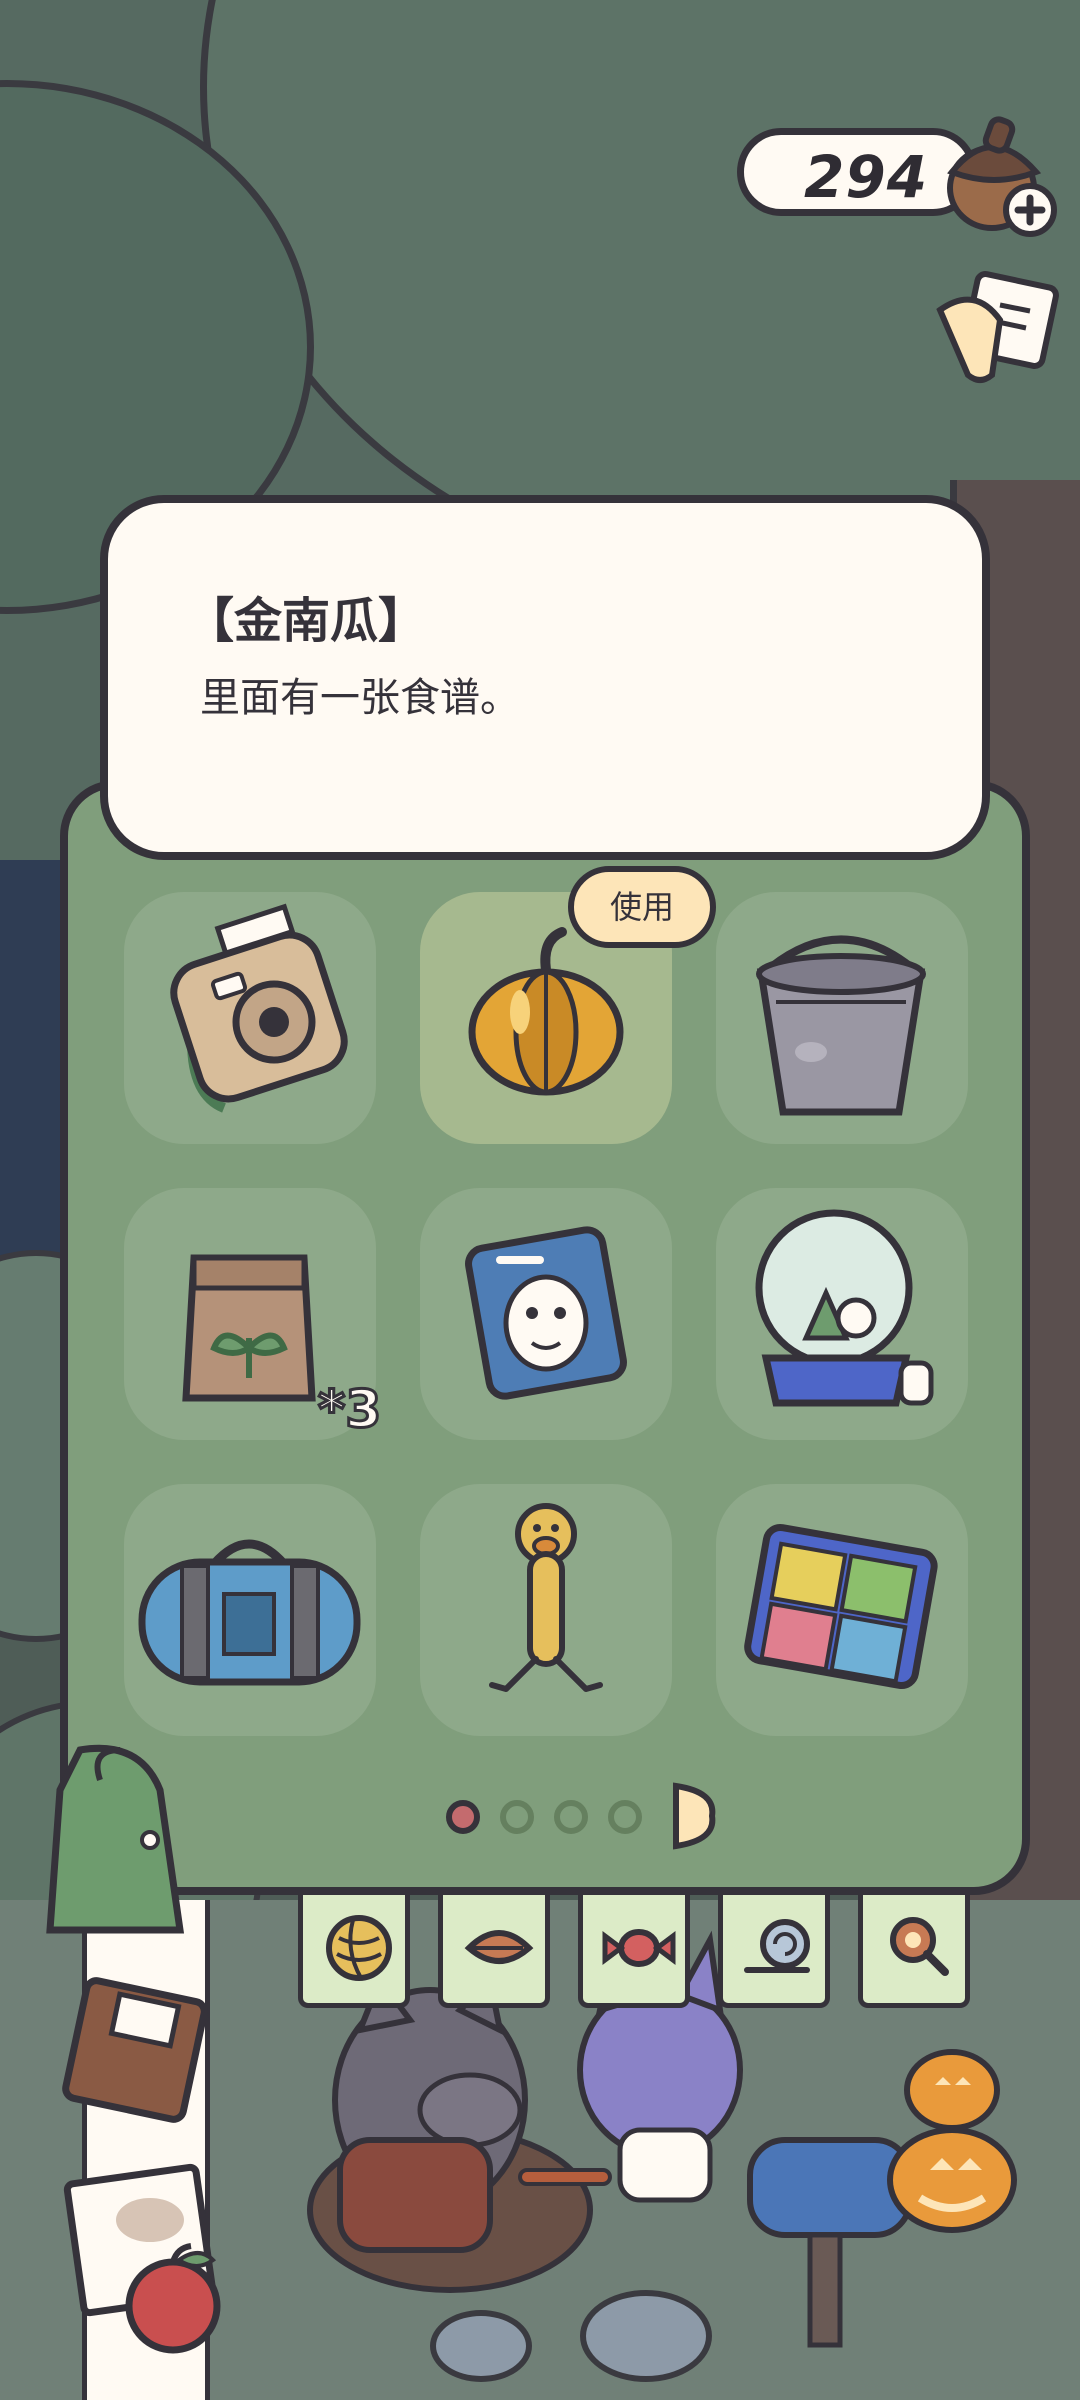 Image resolution: width=1080 pixels, height=2400 pixels. Describe the element at coordinates (140, 2055) in the screenshot. I see `journal-icon` at that location.